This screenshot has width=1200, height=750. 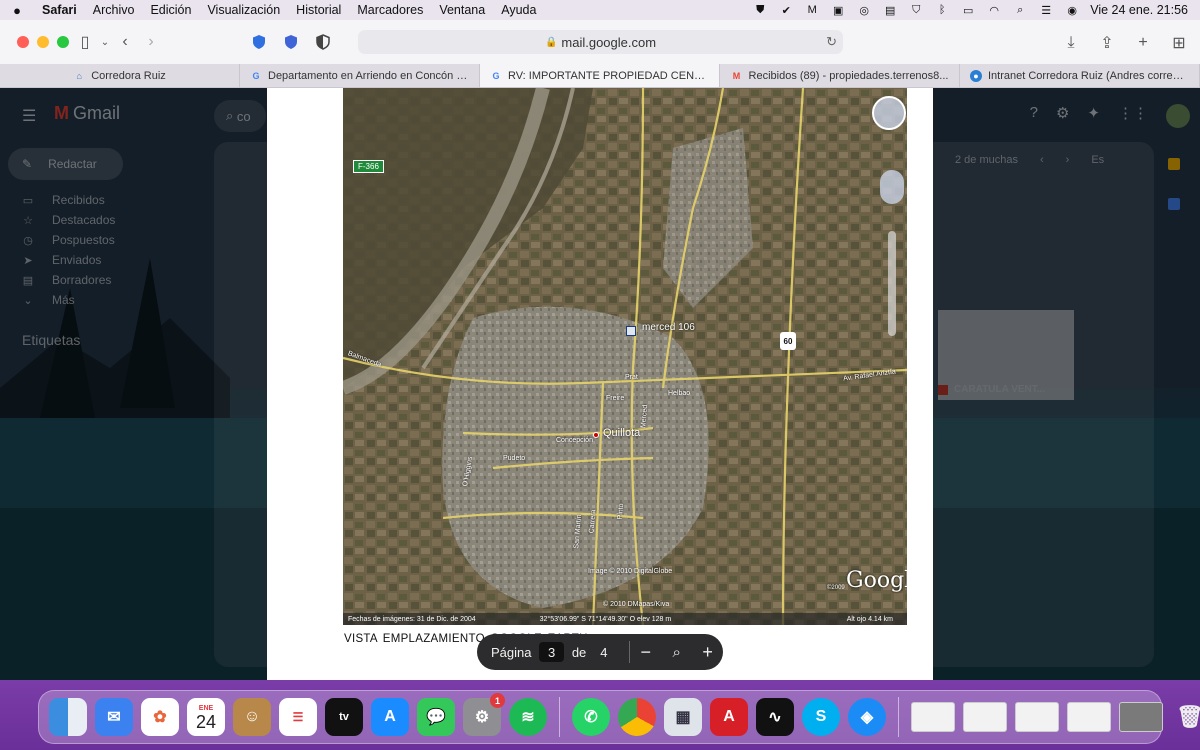 What do you see at coordinates (368, 166) in the screenshot?
I see `route-f366-badge: F-366` at bounding box center [368, 166].